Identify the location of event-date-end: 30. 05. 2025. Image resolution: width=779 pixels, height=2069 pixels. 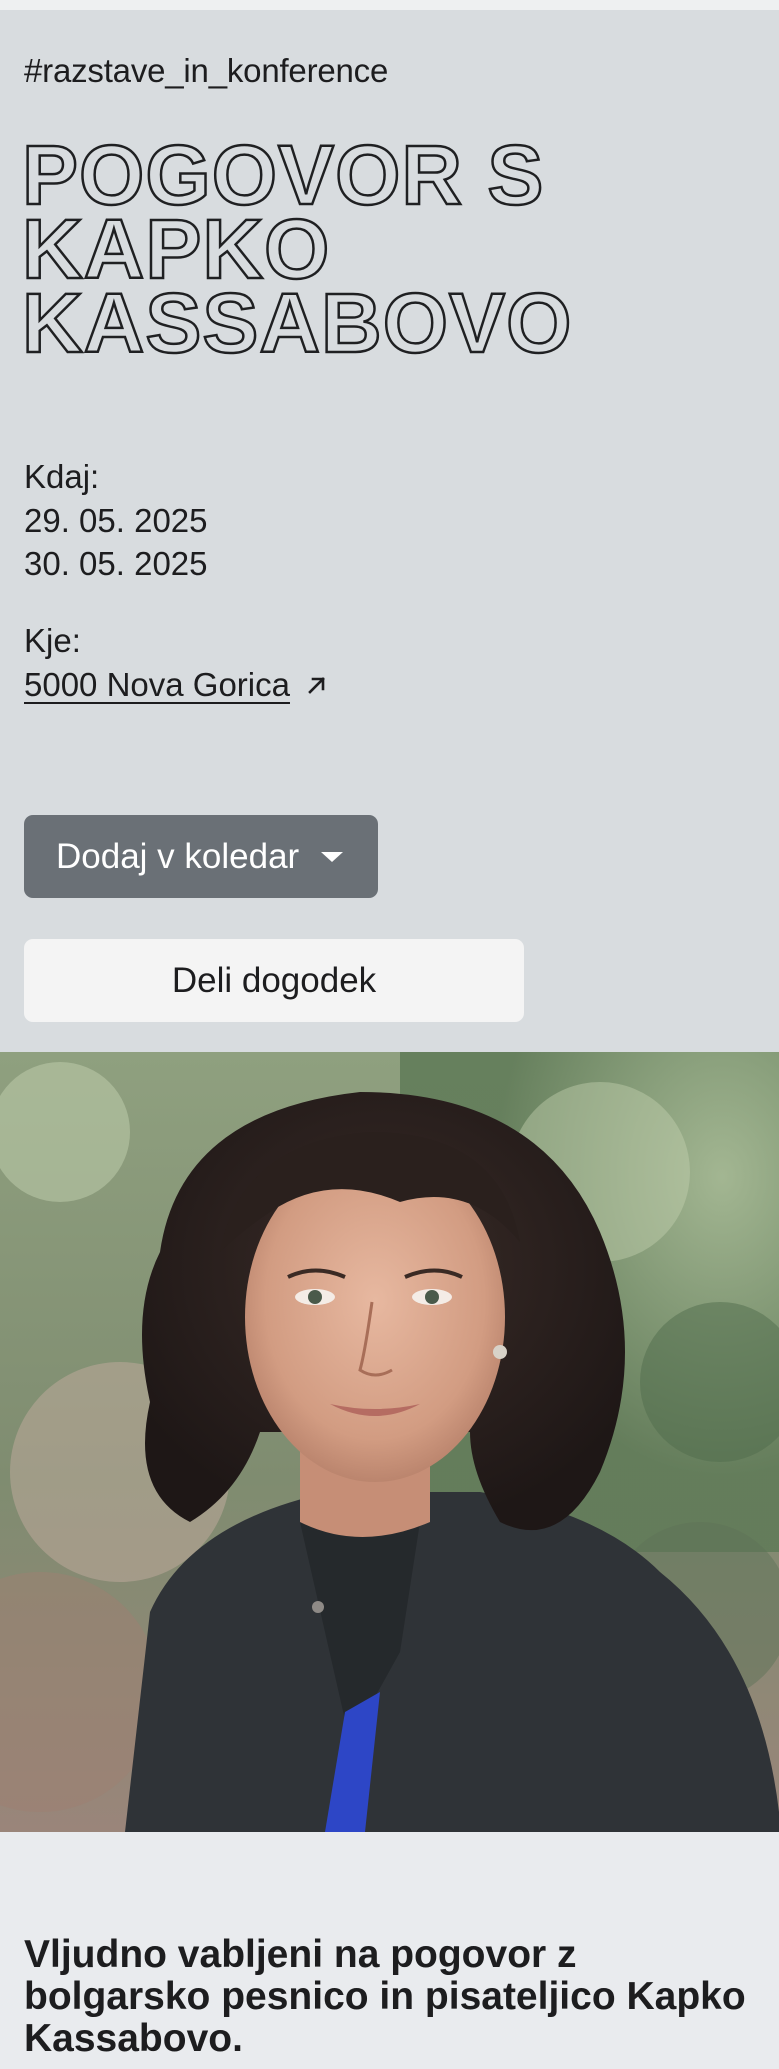
(116, 563).